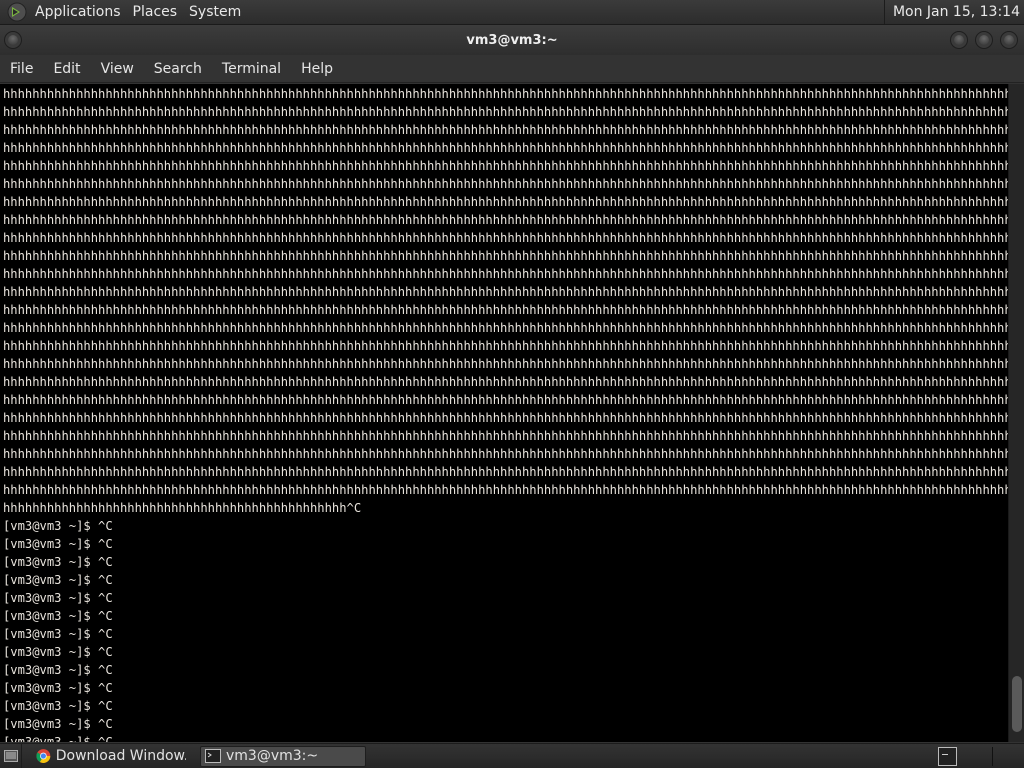 The height and width of the screenshot is (768, 1024). Describe the element at coordinates (17, 12) in the screenshot. I see `mate-logo-icon` at that location.